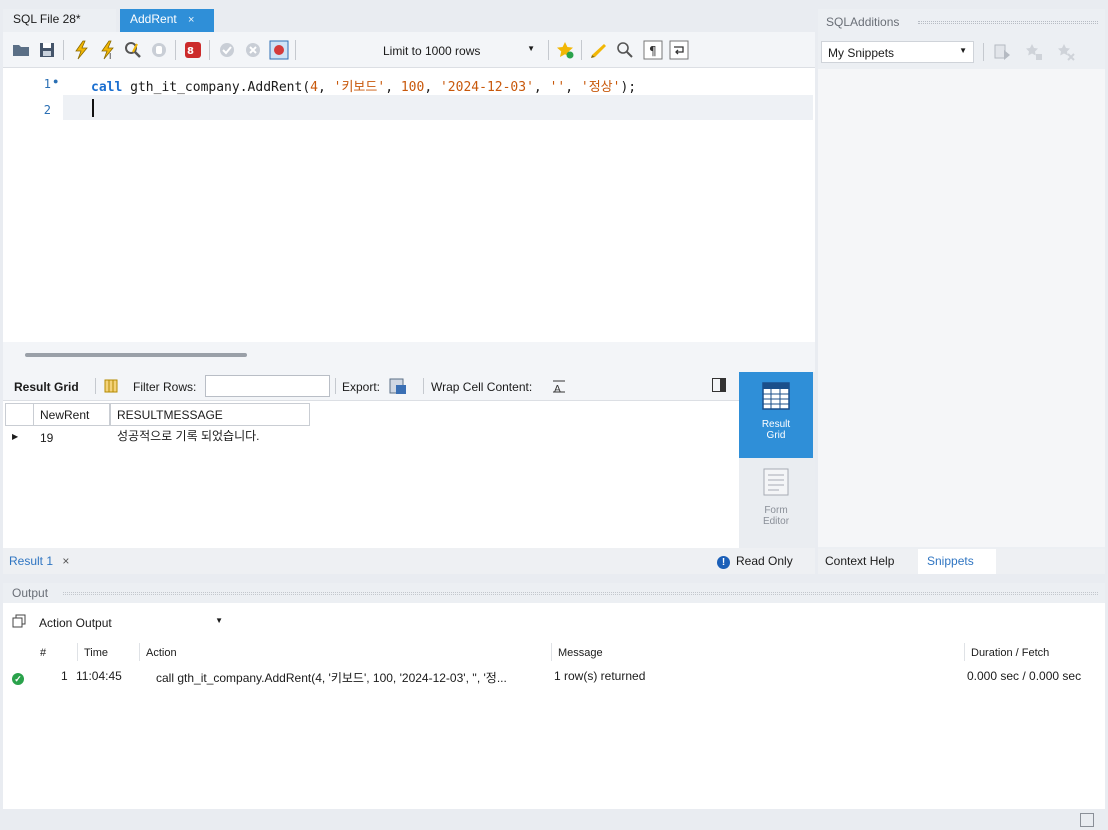 The image size is (1108, 830). What do you see at coordinates (599, 50) in the screenshot?
I see `beautify-icon` at bounding box center [599, 50].